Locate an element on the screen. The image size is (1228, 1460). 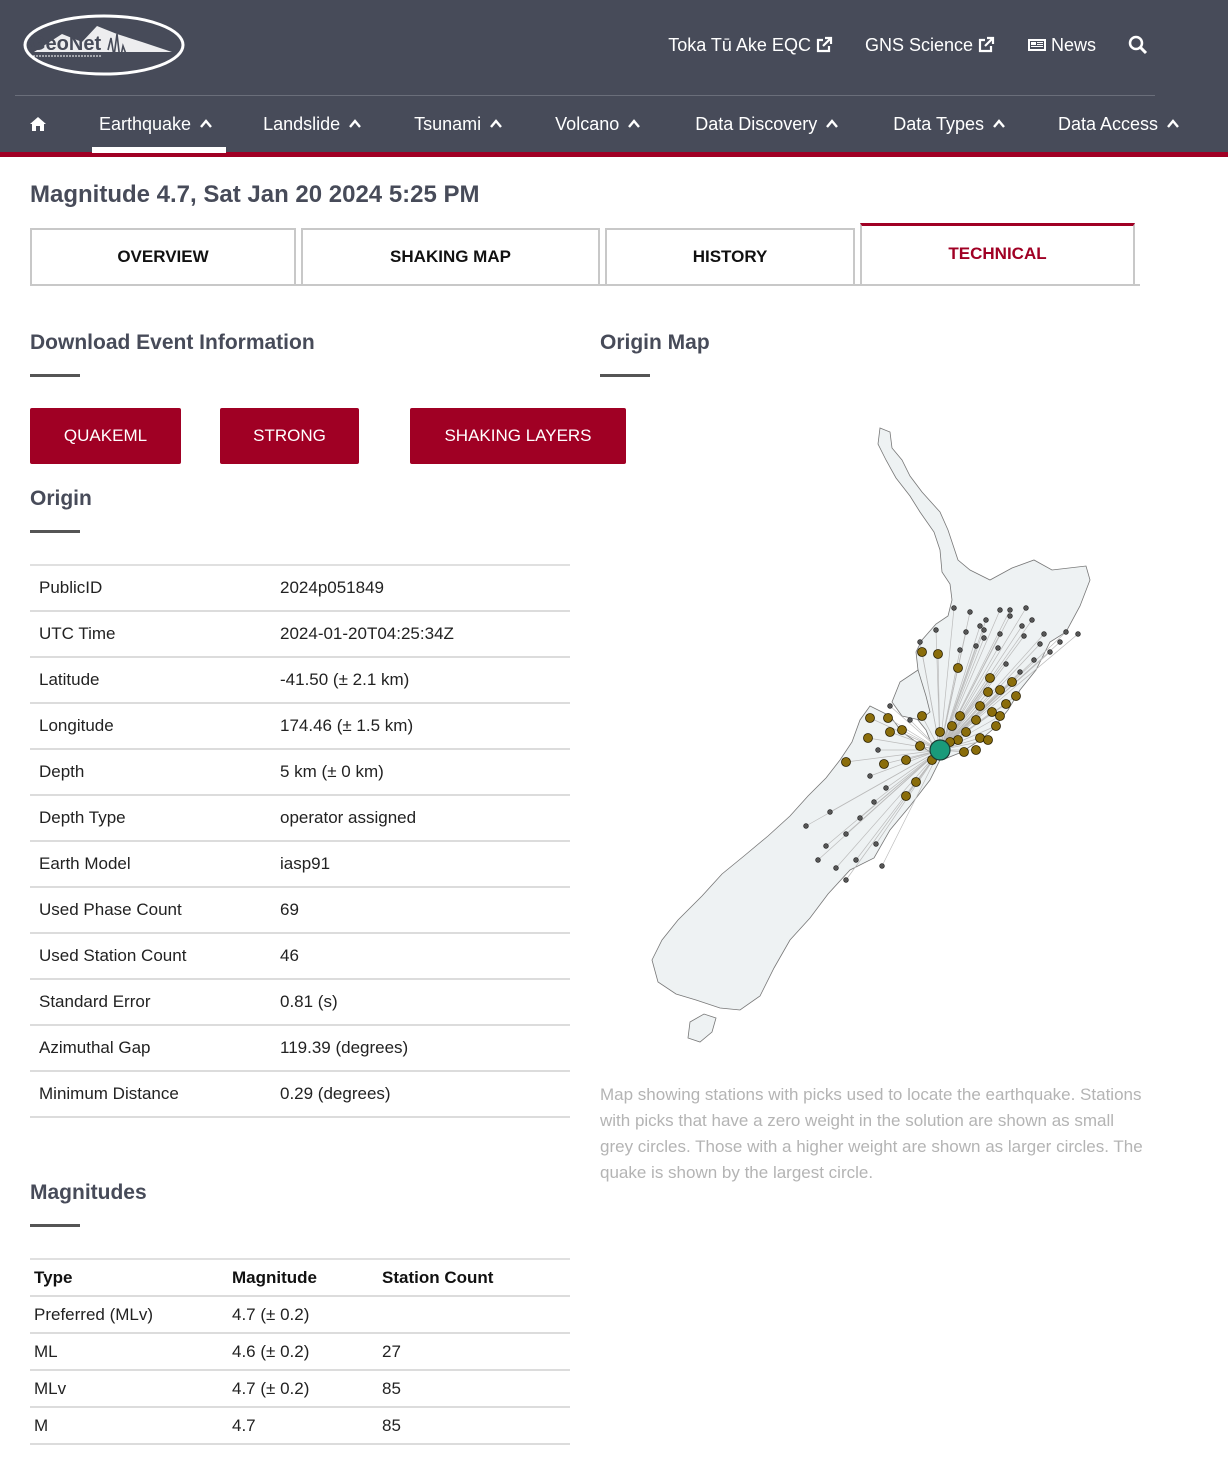
quakeml-button: QUAKEML is located at coordinates (105, 436).